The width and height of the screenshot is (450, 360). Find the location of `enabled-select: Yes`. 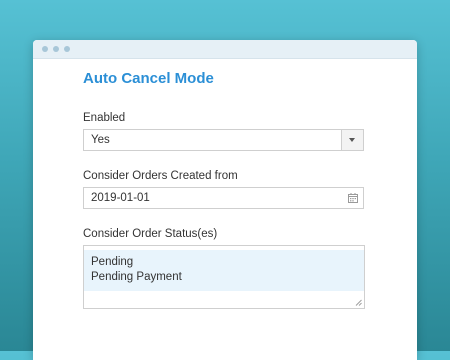

enabled-select: Yes is located at coordinates (223, 140).